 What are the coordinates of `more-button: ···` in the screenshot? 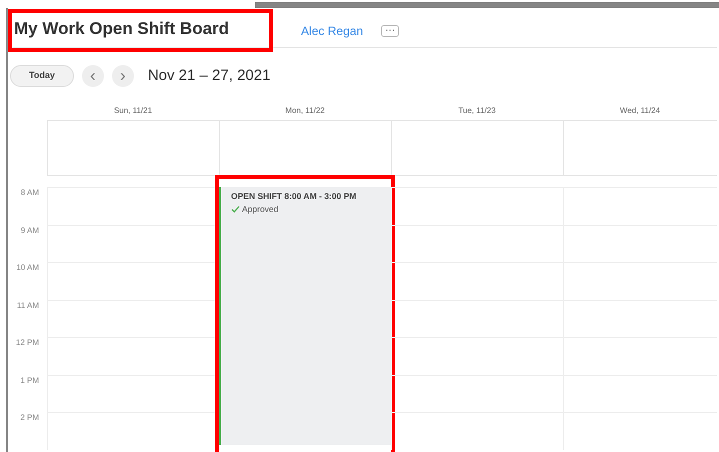 It's located at (390, 30).